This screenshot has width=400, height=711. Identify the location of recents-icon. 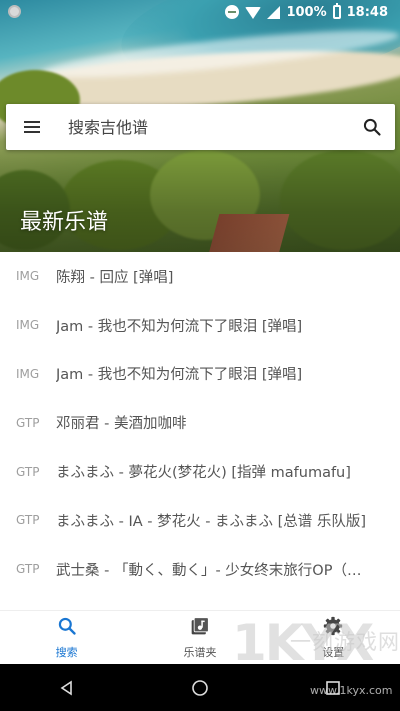
(333, 688).